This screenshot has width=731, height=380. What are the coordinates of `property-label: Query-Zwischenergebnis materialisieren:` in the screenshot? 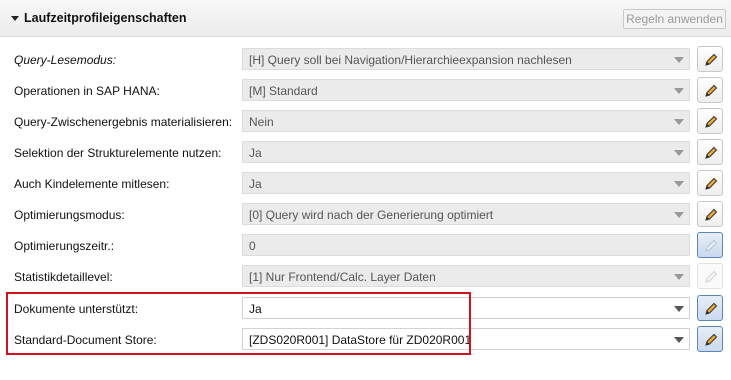 It's located at (123, 122).